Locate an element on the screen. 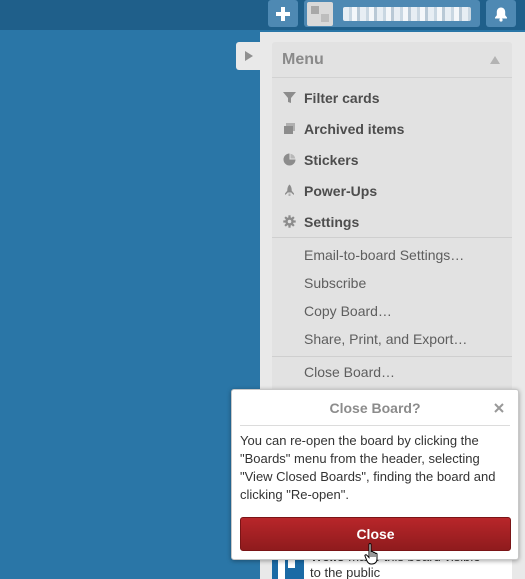  menu-item-label: Filter cards is located at coordinates (342, 97).